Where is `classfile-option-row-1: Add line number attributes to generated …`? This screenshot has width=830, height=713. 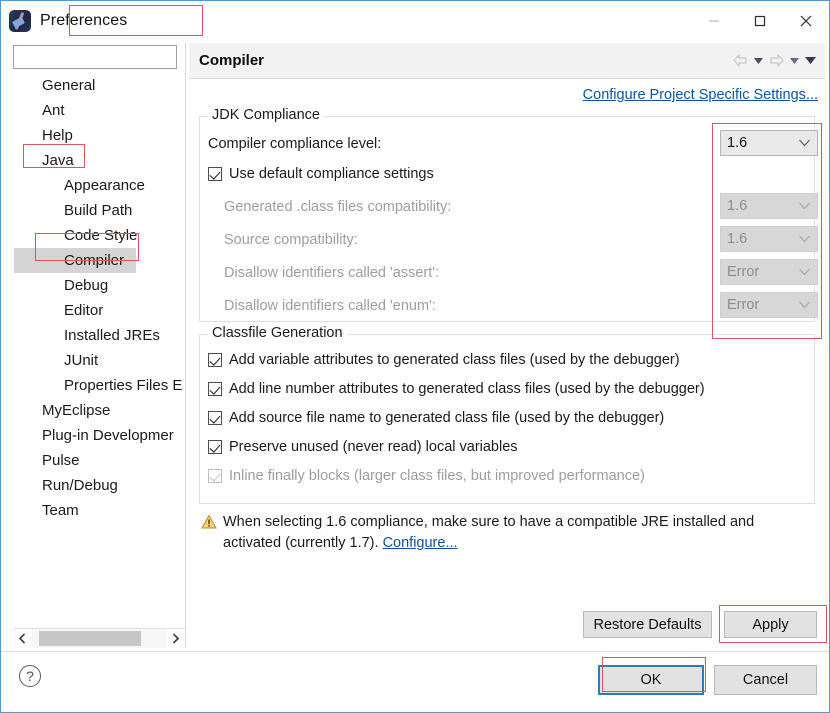
classfile-option-row-1: Add line number attributes to generated … is located at coordinates (456, 389).